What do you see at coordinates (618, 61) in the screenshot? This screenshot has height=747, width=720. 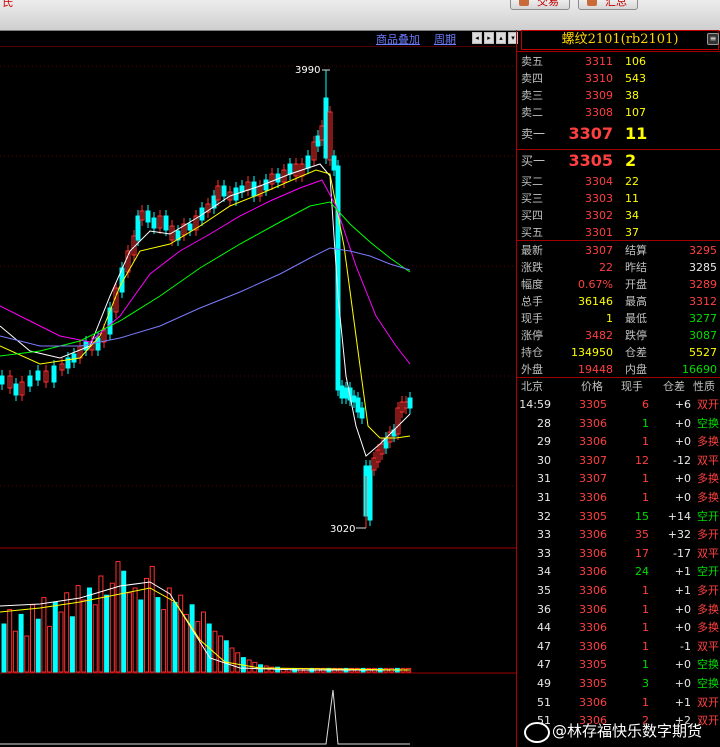 I see `ask-level-5: 卖五 3311 106` at bounding box center [618, 61].